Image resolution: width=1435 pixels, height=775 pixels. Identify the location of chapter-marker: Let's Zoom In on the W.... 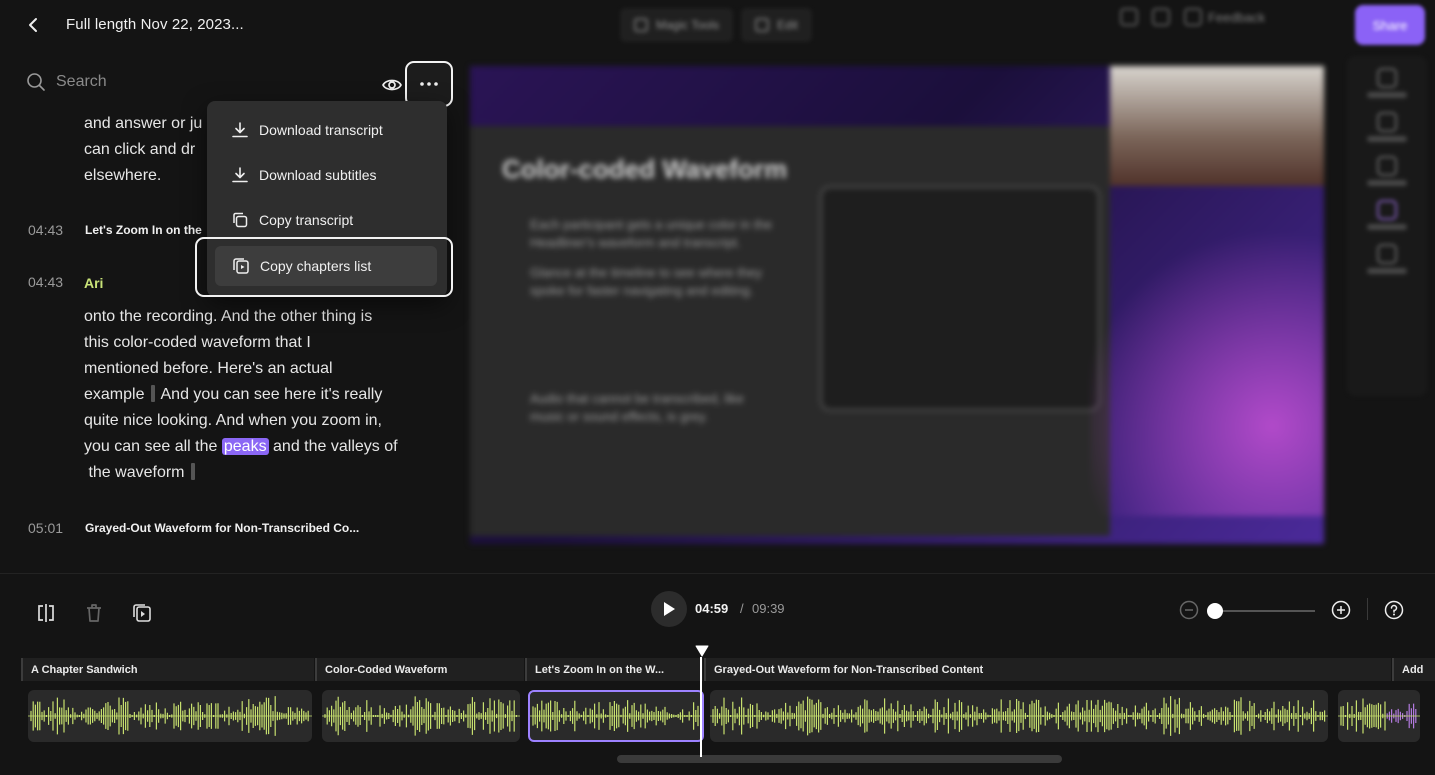
(614, 669).